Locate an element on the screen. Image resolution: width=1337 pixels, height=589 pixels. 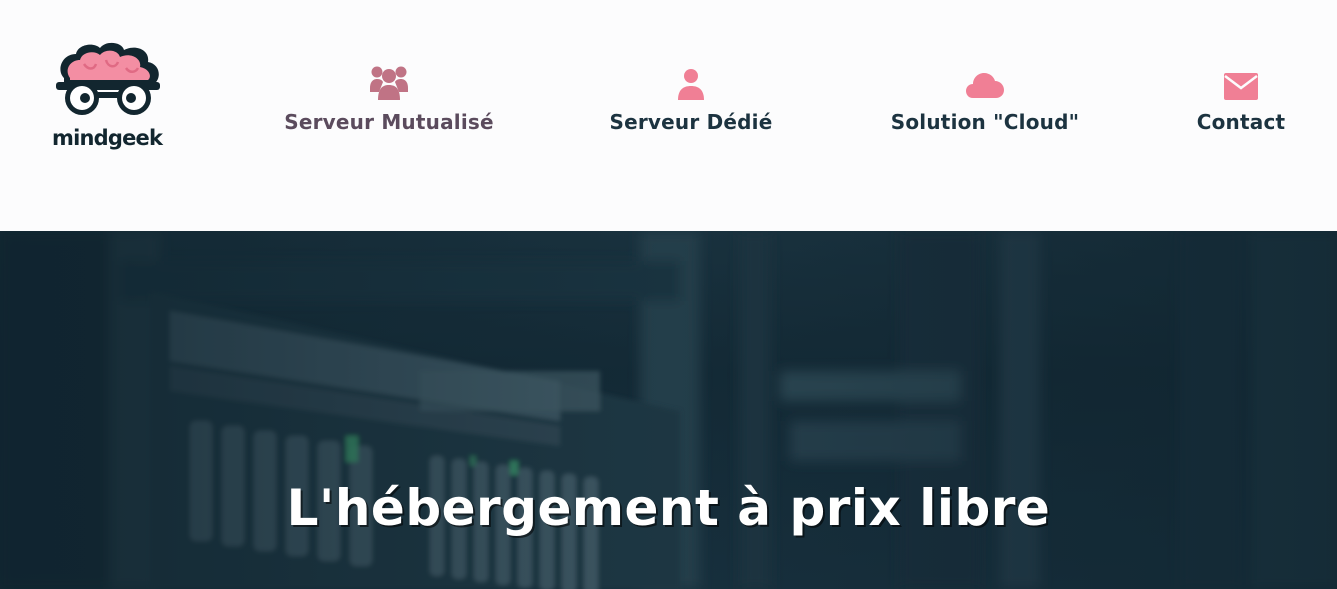
nav-item-serveur-dedie: Serveur Dédié is located at coordinates (691, 104).